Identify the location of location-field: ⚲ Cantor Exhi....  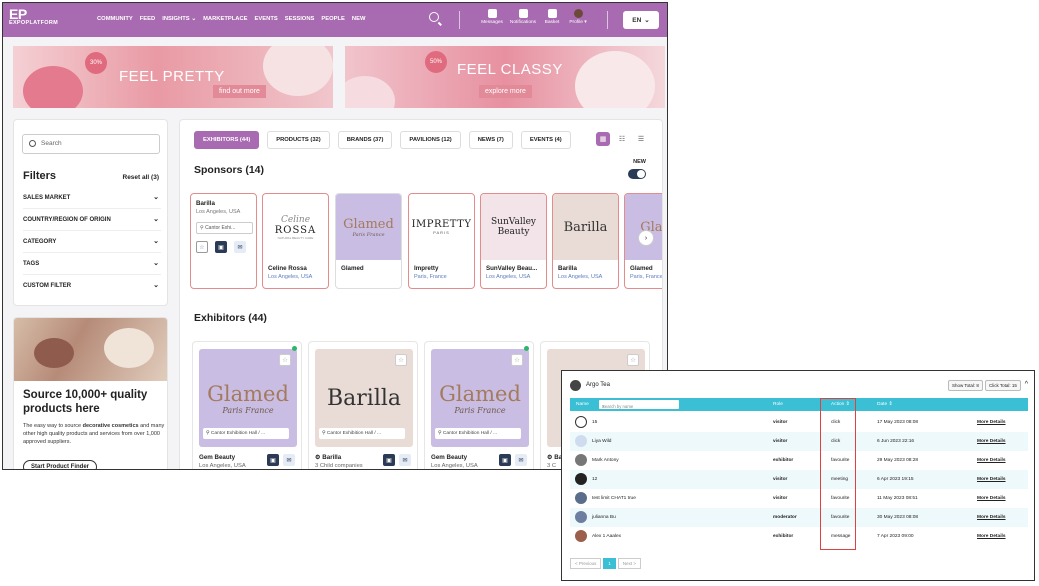
(224, 228).